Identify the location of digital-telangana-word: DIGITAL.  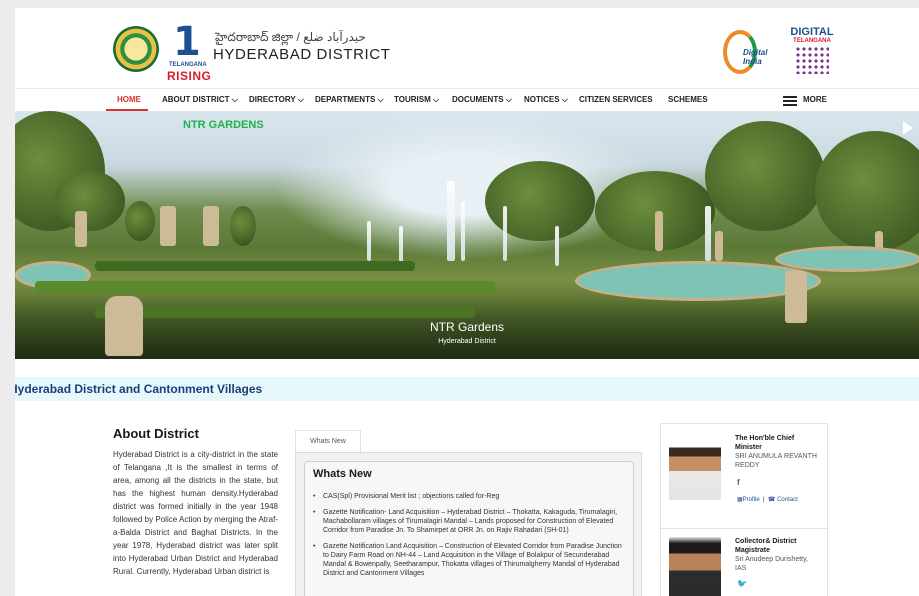
(812, 32).